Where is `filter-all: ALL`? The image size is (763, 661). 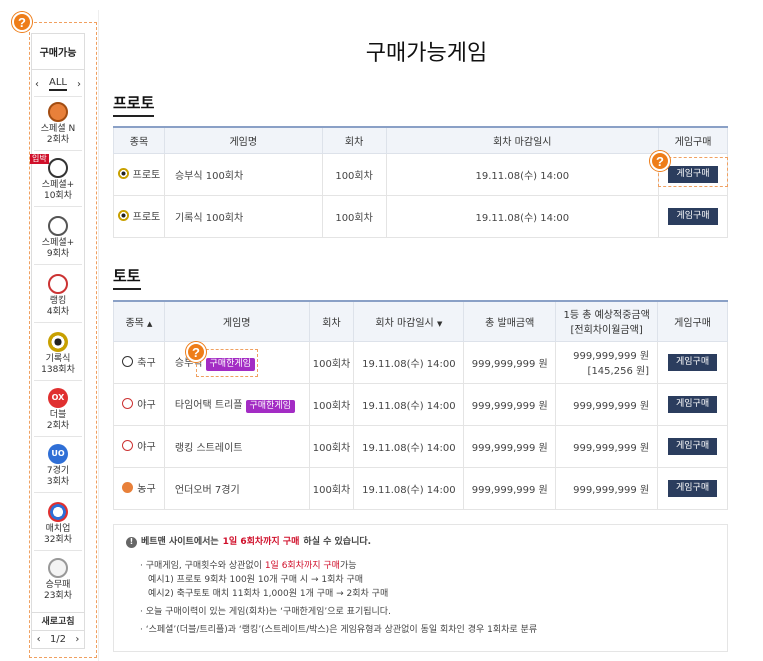
filter-all: ALL is located at coordinates (58, 84).